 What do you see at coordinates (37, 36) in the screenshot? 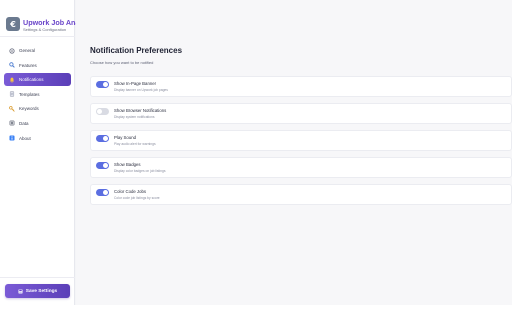
I see `brand-divider` at bounding box center [37, 36].